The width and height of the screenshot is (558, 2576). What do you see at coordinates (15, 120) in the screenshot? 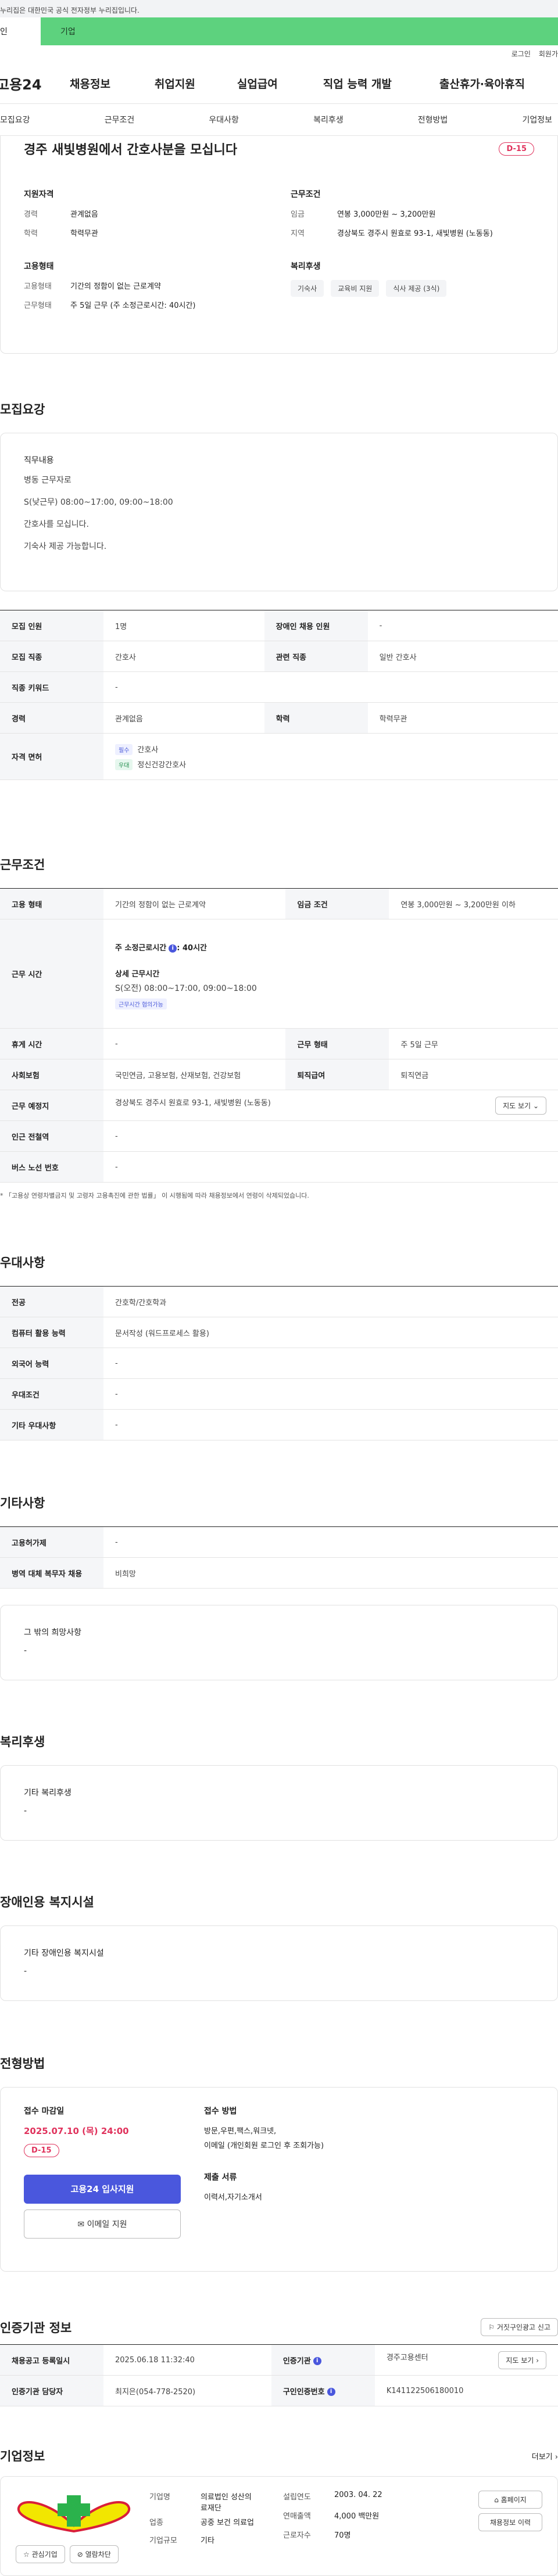
I see `tab-recruit: 모집요강` at bounding box center [15, 120].